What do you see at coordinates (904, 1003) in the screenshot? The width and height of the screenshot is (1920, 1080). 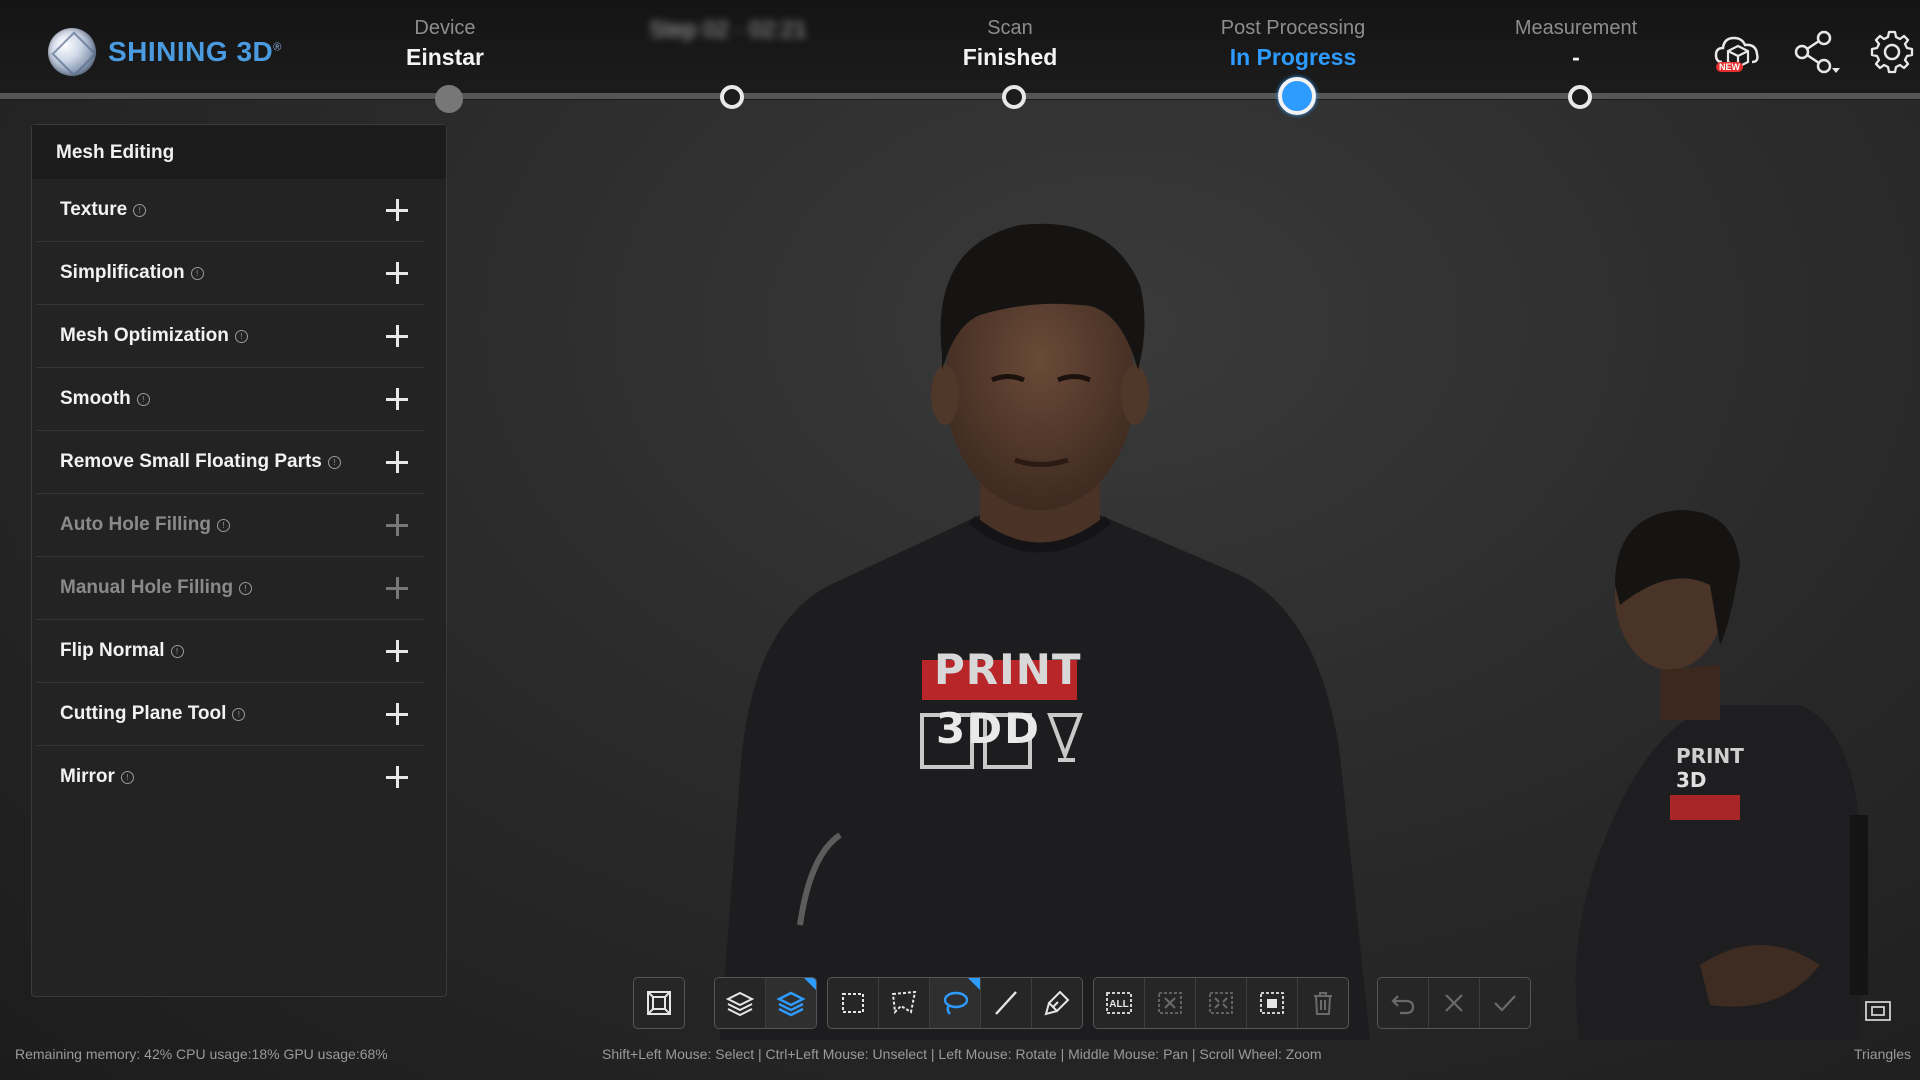 I see `polygon-select-button` at bounding box center [904, 1003].